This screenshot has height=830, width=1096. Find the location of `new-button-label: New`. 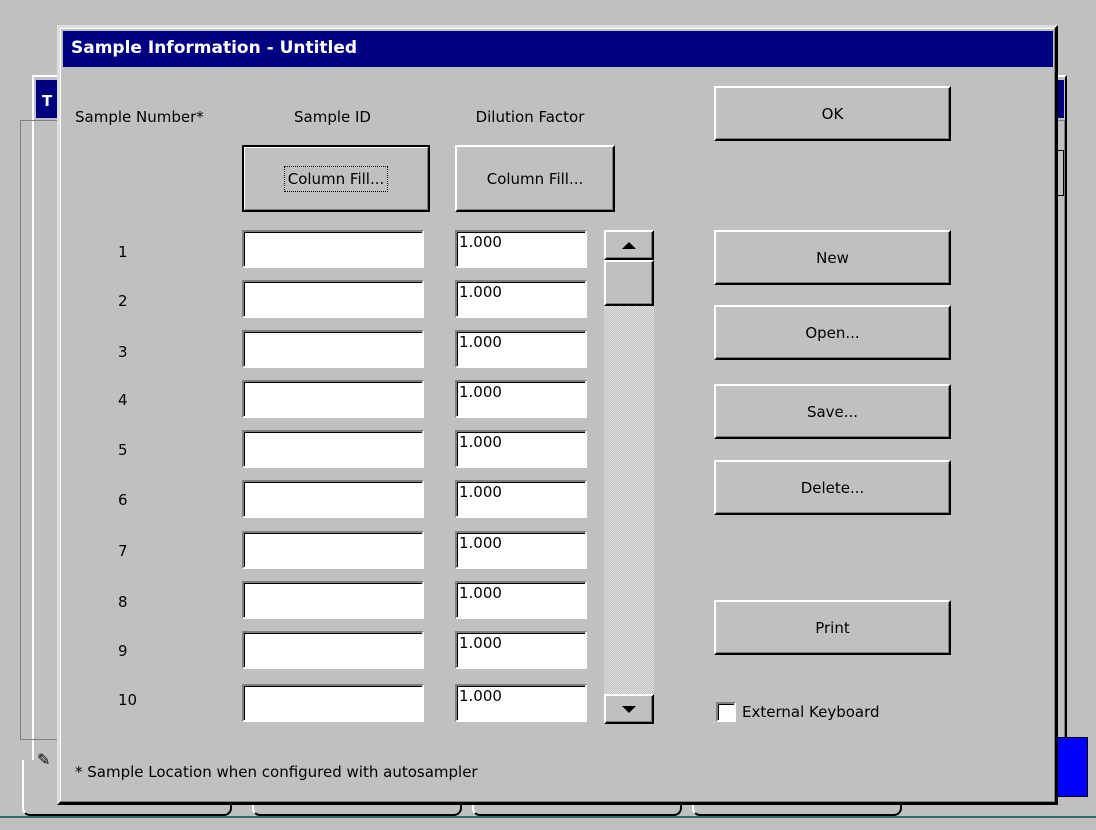

new-button-label: New is located at coordinates (832, 257).